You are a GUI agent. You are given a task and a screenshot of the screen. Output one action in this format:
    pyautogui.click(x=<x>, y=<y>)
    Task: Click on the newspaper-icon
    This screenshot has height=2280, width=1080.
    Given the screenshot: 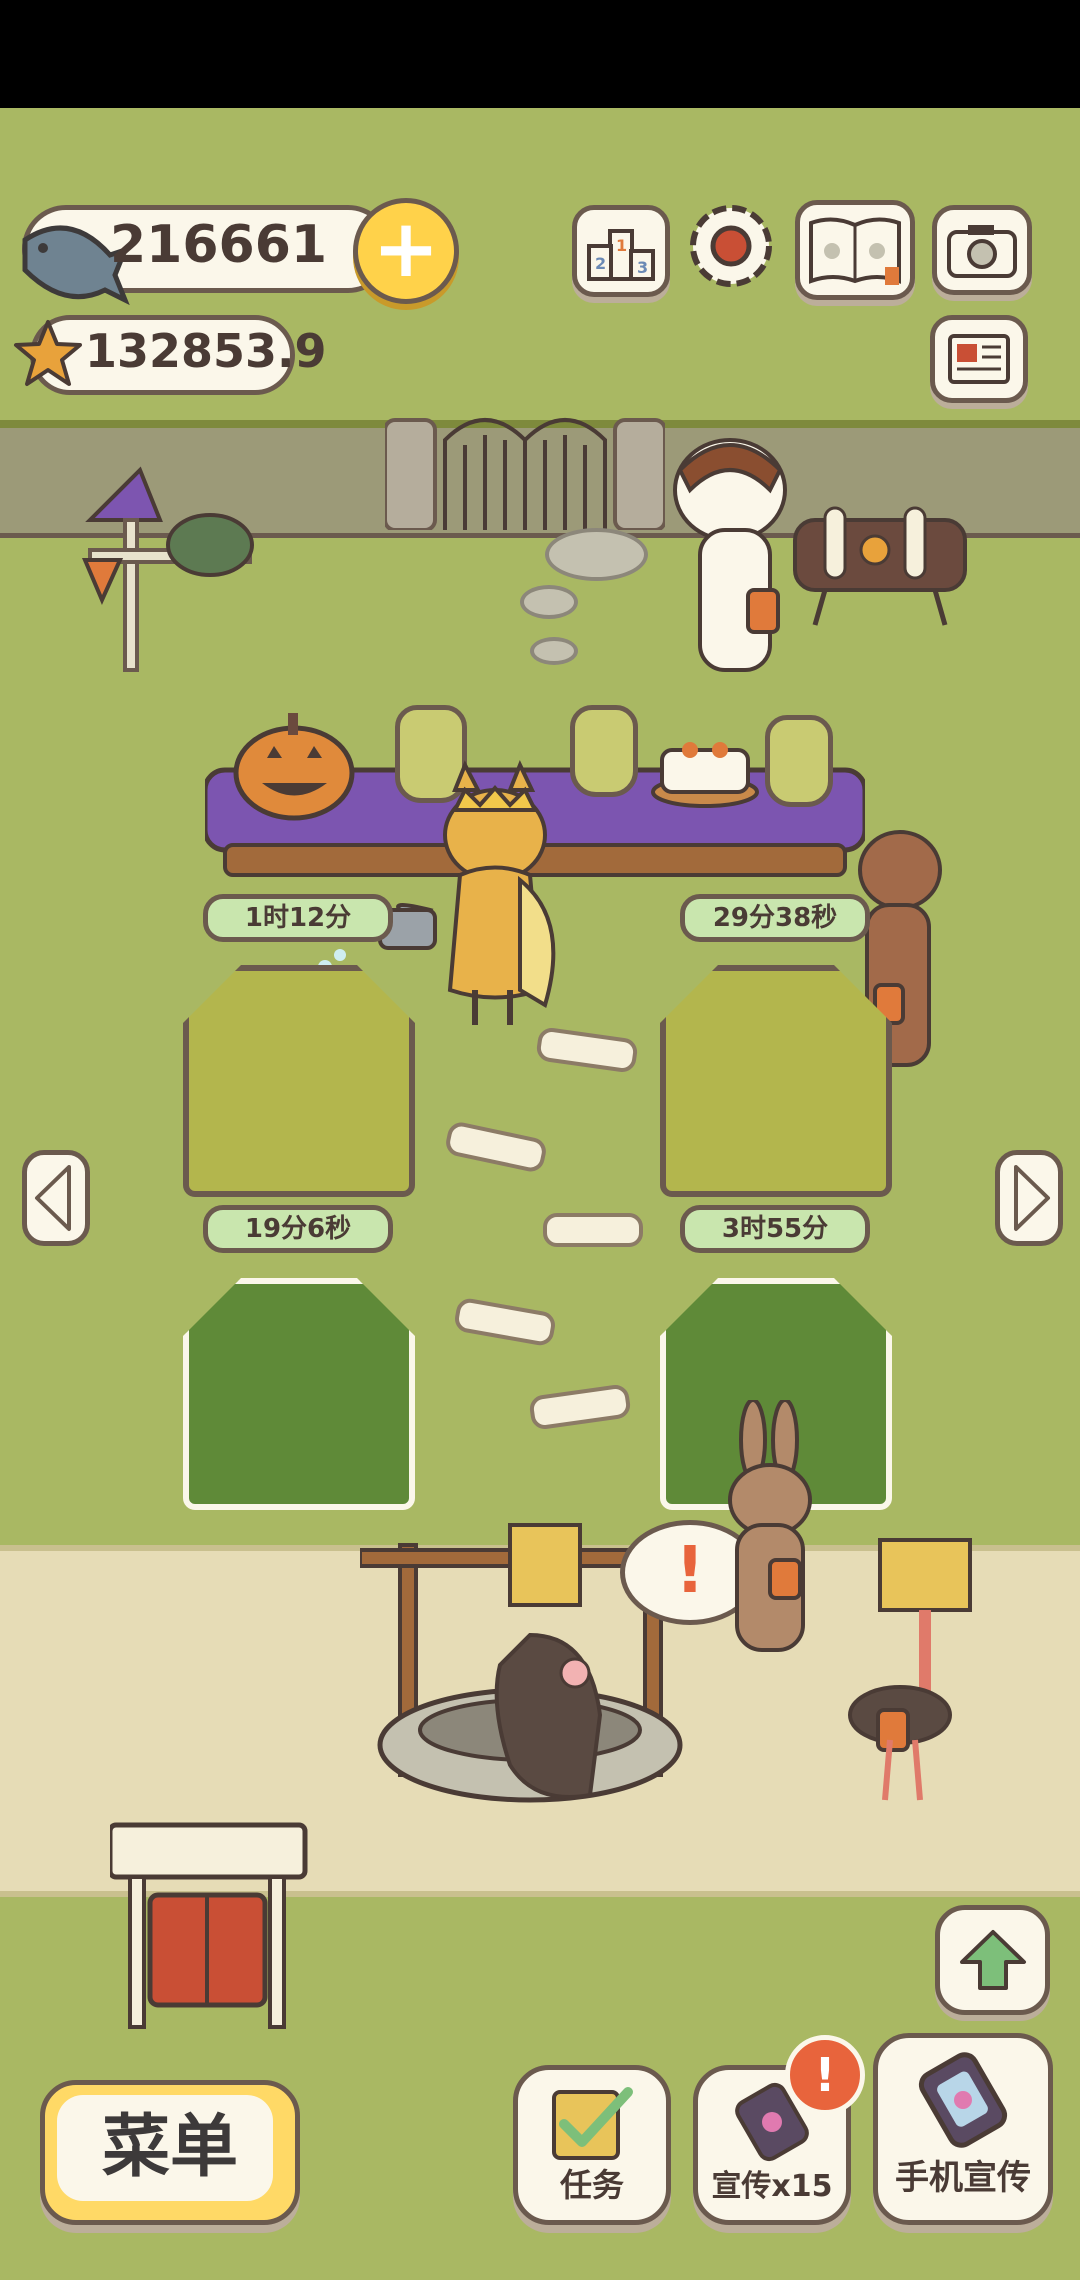 What is the action you would take?
    pyautogui.click(x=979, y=359)
    